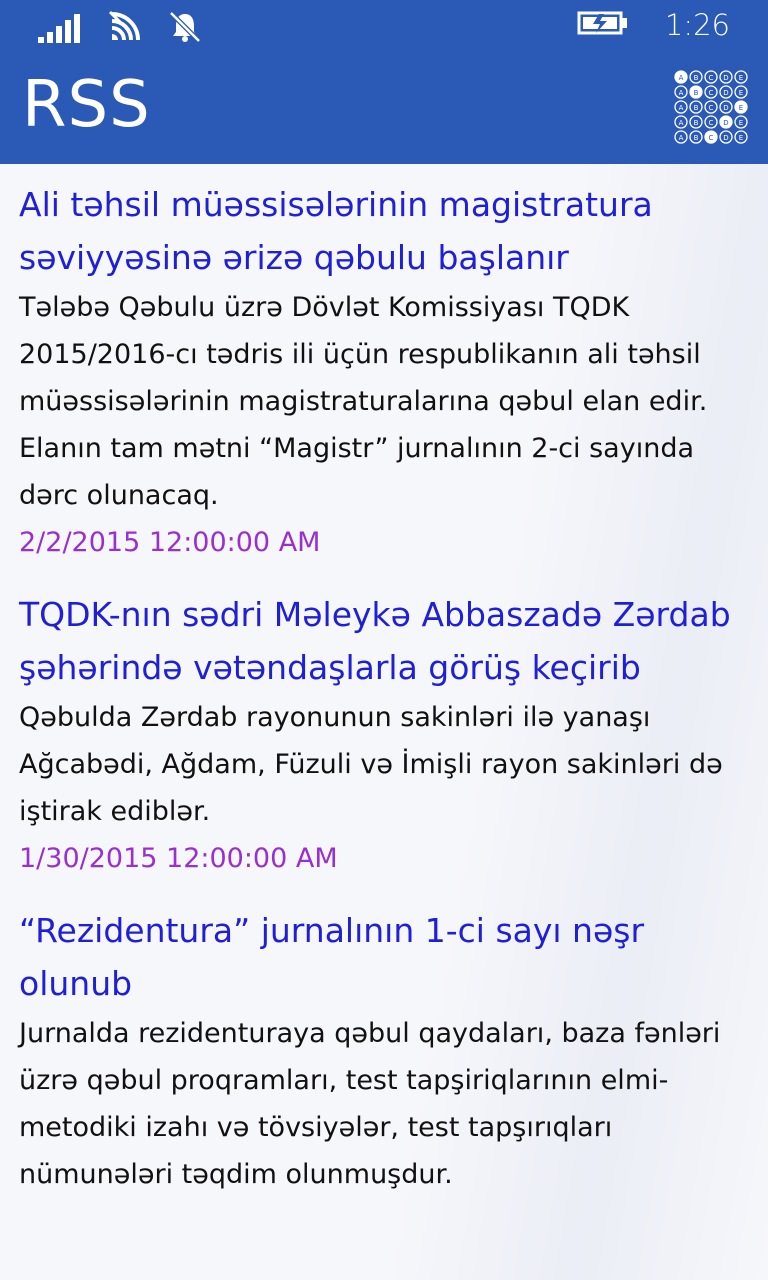 Image resolution: width=768 pixels, height=1280 pixels. I want to click on app-header: RSS A B C D E A B C D E A B C D E A B C D E A B C D E, so click(384, 110).